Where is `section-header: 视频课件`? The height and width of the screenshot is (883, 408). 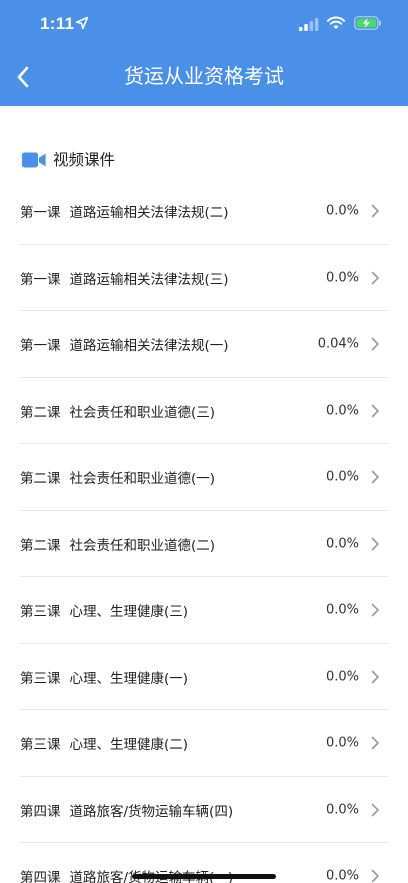 section-header: 视频课件 is located at coordinates (204, 153).